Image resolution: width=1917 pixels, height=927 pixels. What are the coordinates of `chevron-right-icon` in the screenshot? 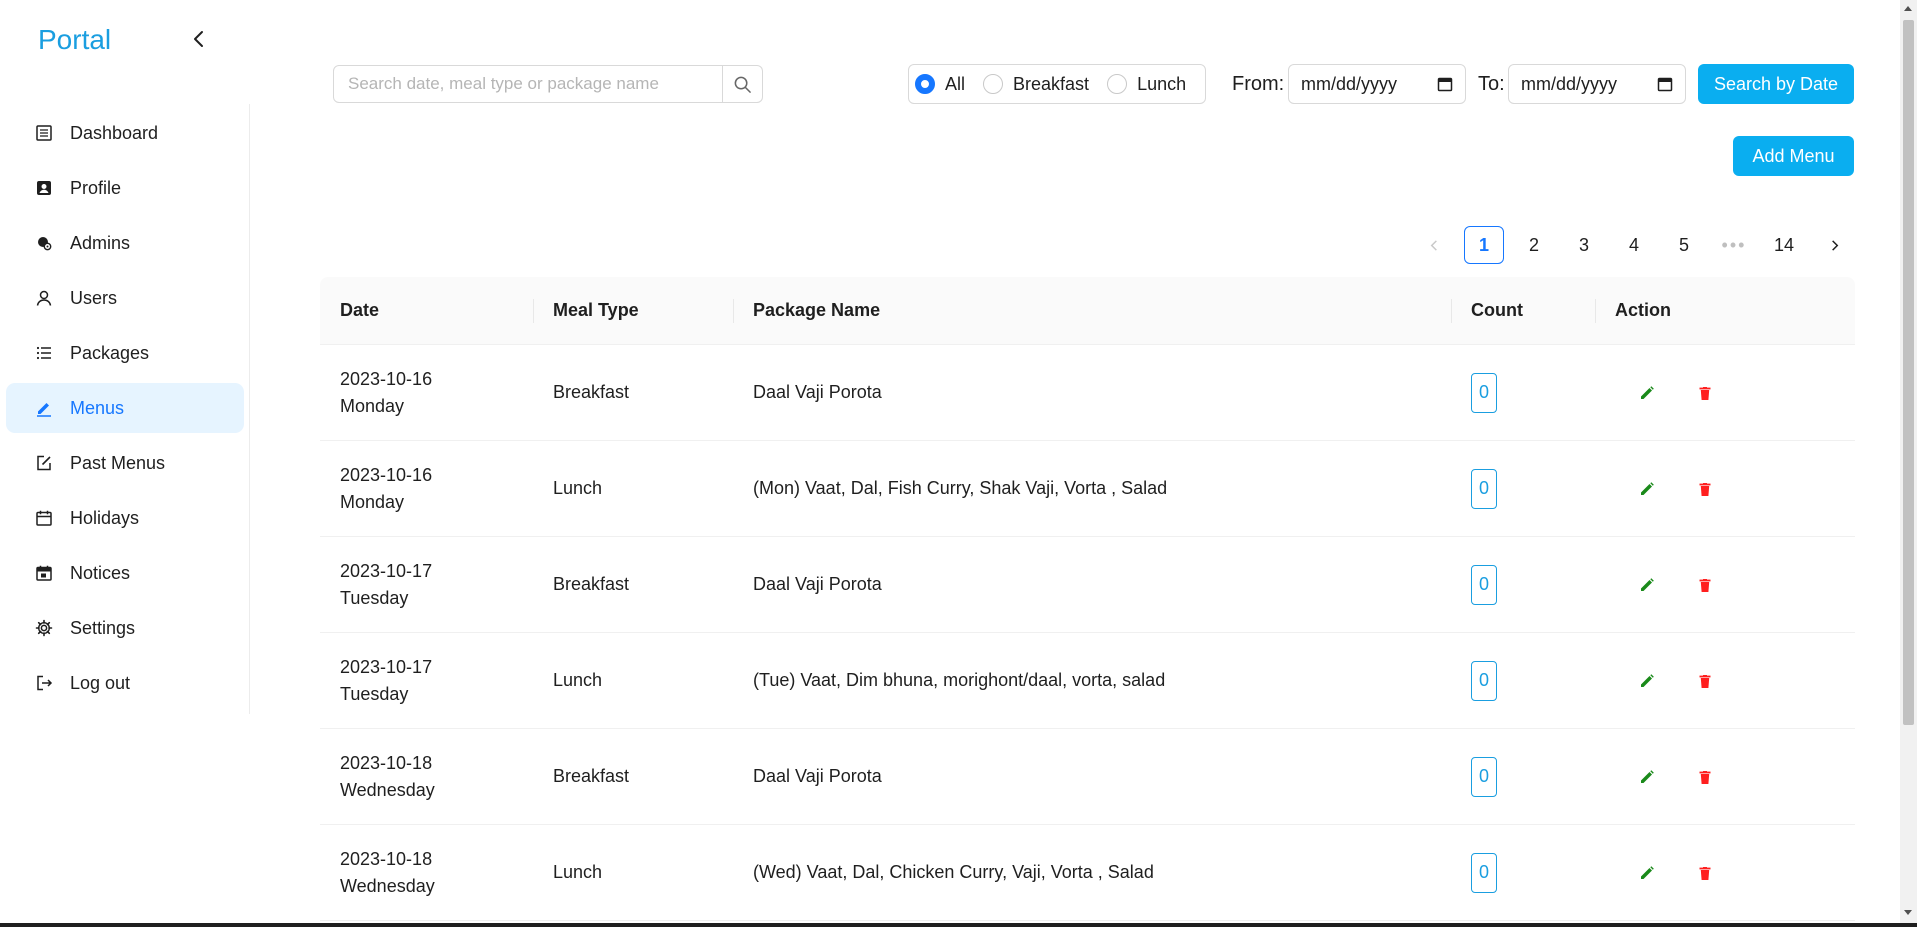 It's located at (1834, 245).